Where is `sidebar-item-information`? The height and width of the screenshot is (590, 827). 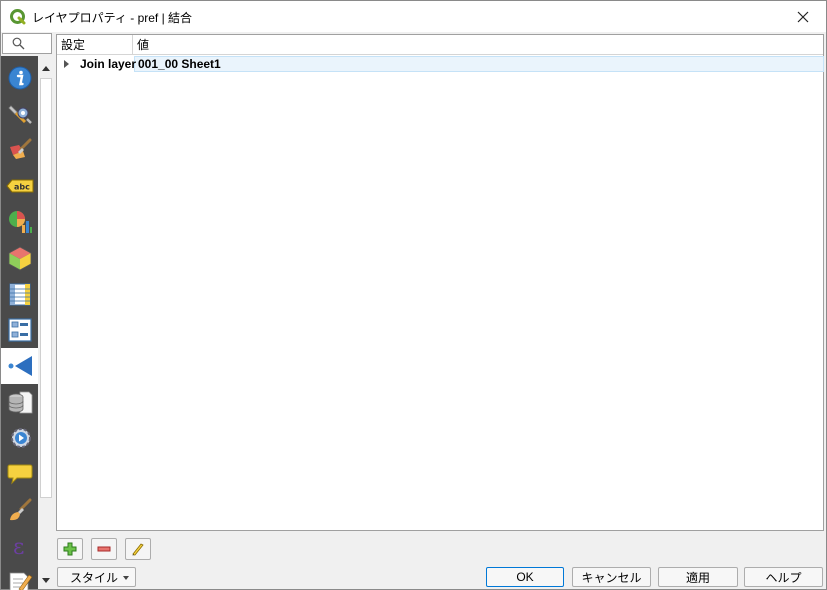
sidebar-item-information is located at coordinates (19, 78).